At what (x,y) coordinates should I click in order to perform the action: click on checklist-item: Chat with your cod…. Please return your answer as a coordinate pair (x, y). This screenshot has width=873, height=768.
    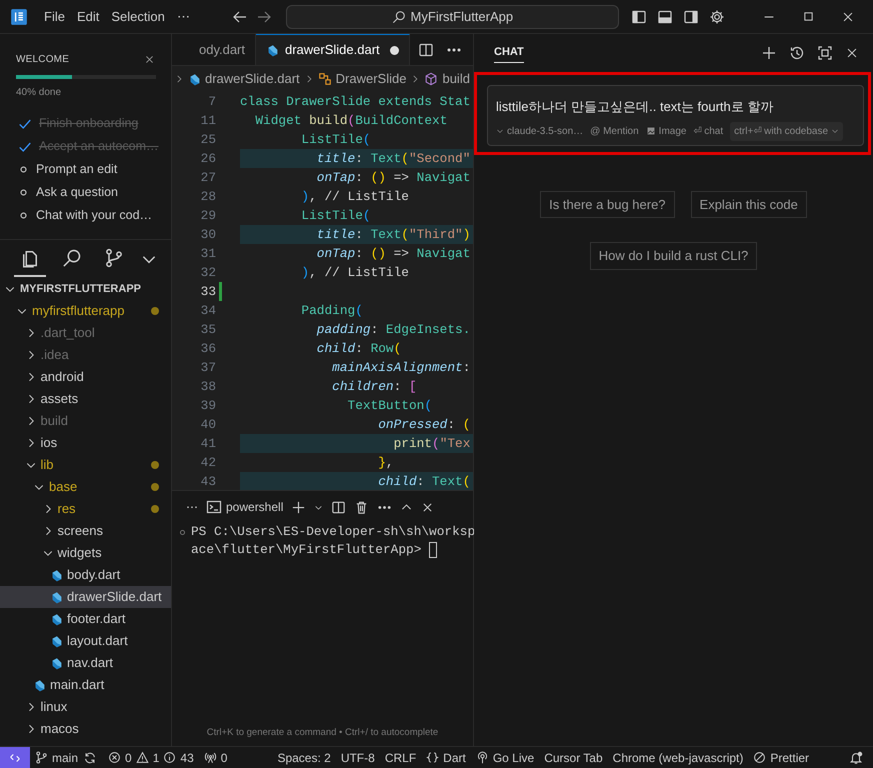
    Looking at the image, I should click on (86, 215).